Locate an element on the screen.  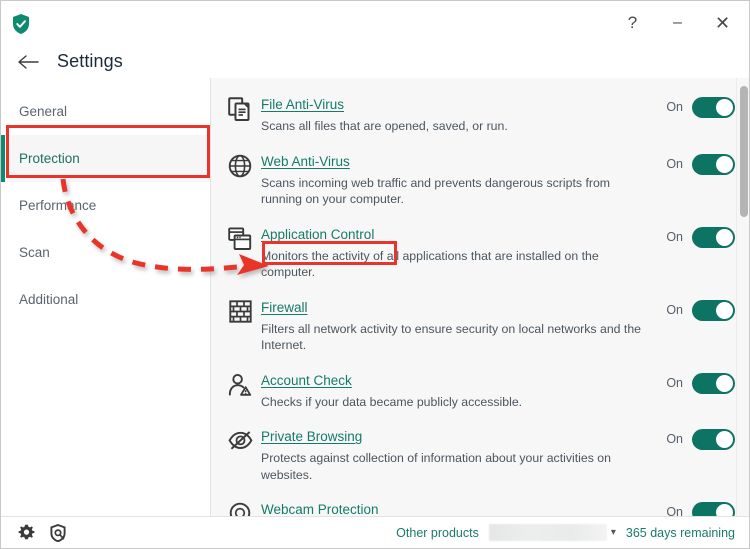
toggle-web-anti-virus is located at coordinates (713, 164).